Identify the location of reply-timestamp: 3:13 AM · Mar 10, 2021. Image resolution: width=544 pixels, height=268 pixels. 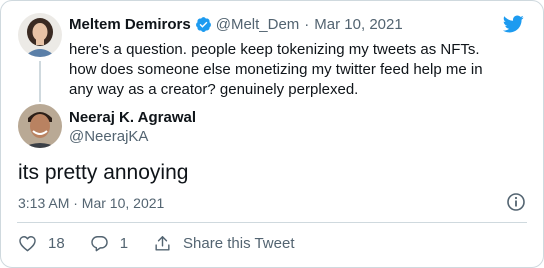
(91, 203).